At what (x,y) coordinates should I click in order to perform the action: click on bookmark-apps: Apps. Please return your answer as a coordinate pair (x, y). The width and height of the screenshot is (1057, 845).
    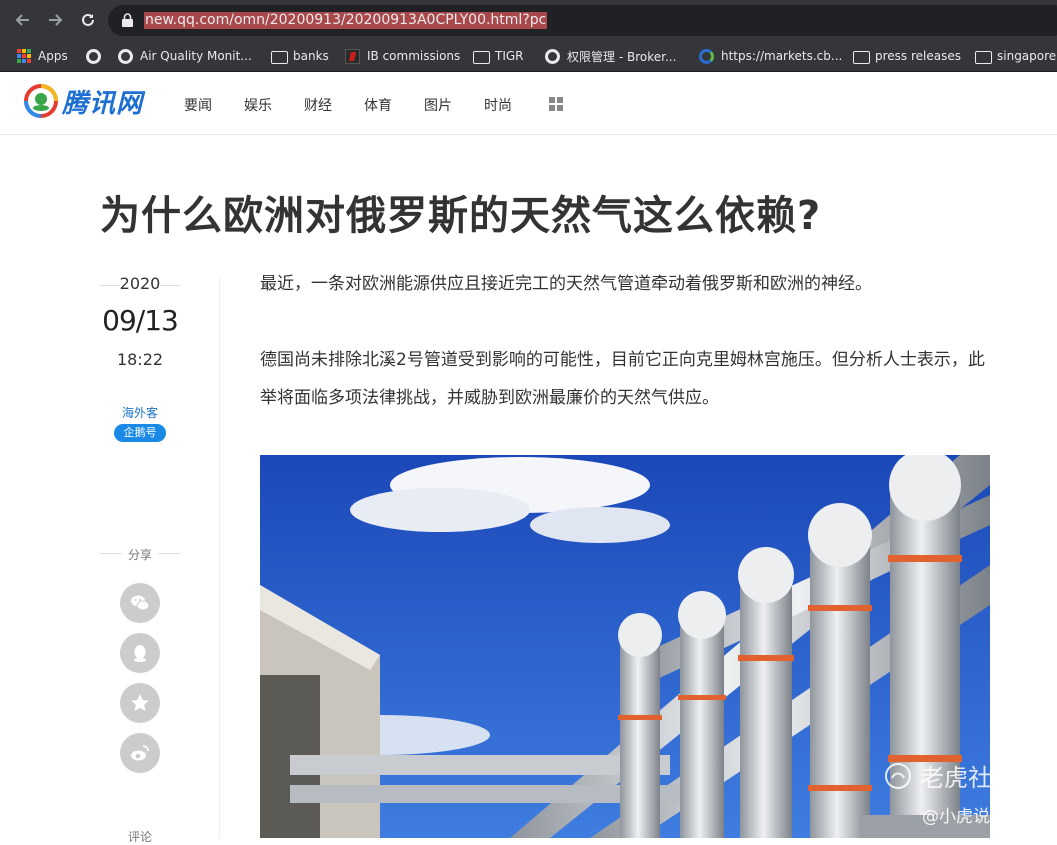
    Looking at the image, I should click on (42, 56).